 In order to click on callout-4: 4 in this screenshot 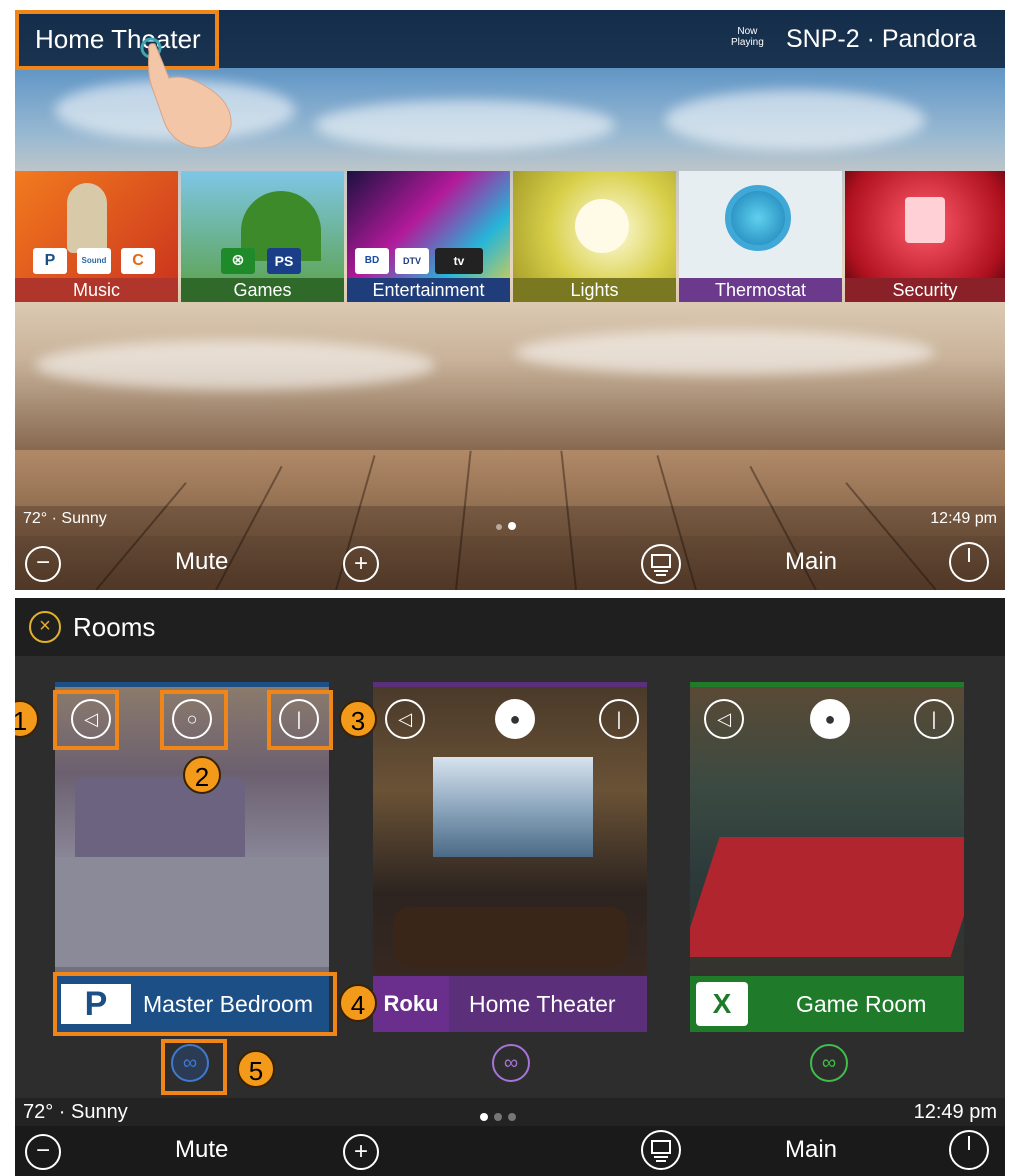, I will do `click(358, 1003)`.